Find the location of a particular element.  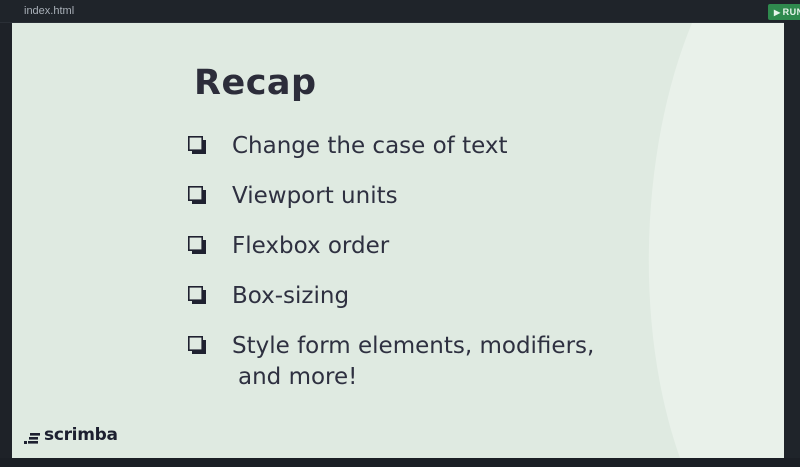

list-item-text: Box-sizing is located at coordinates (291, 296).